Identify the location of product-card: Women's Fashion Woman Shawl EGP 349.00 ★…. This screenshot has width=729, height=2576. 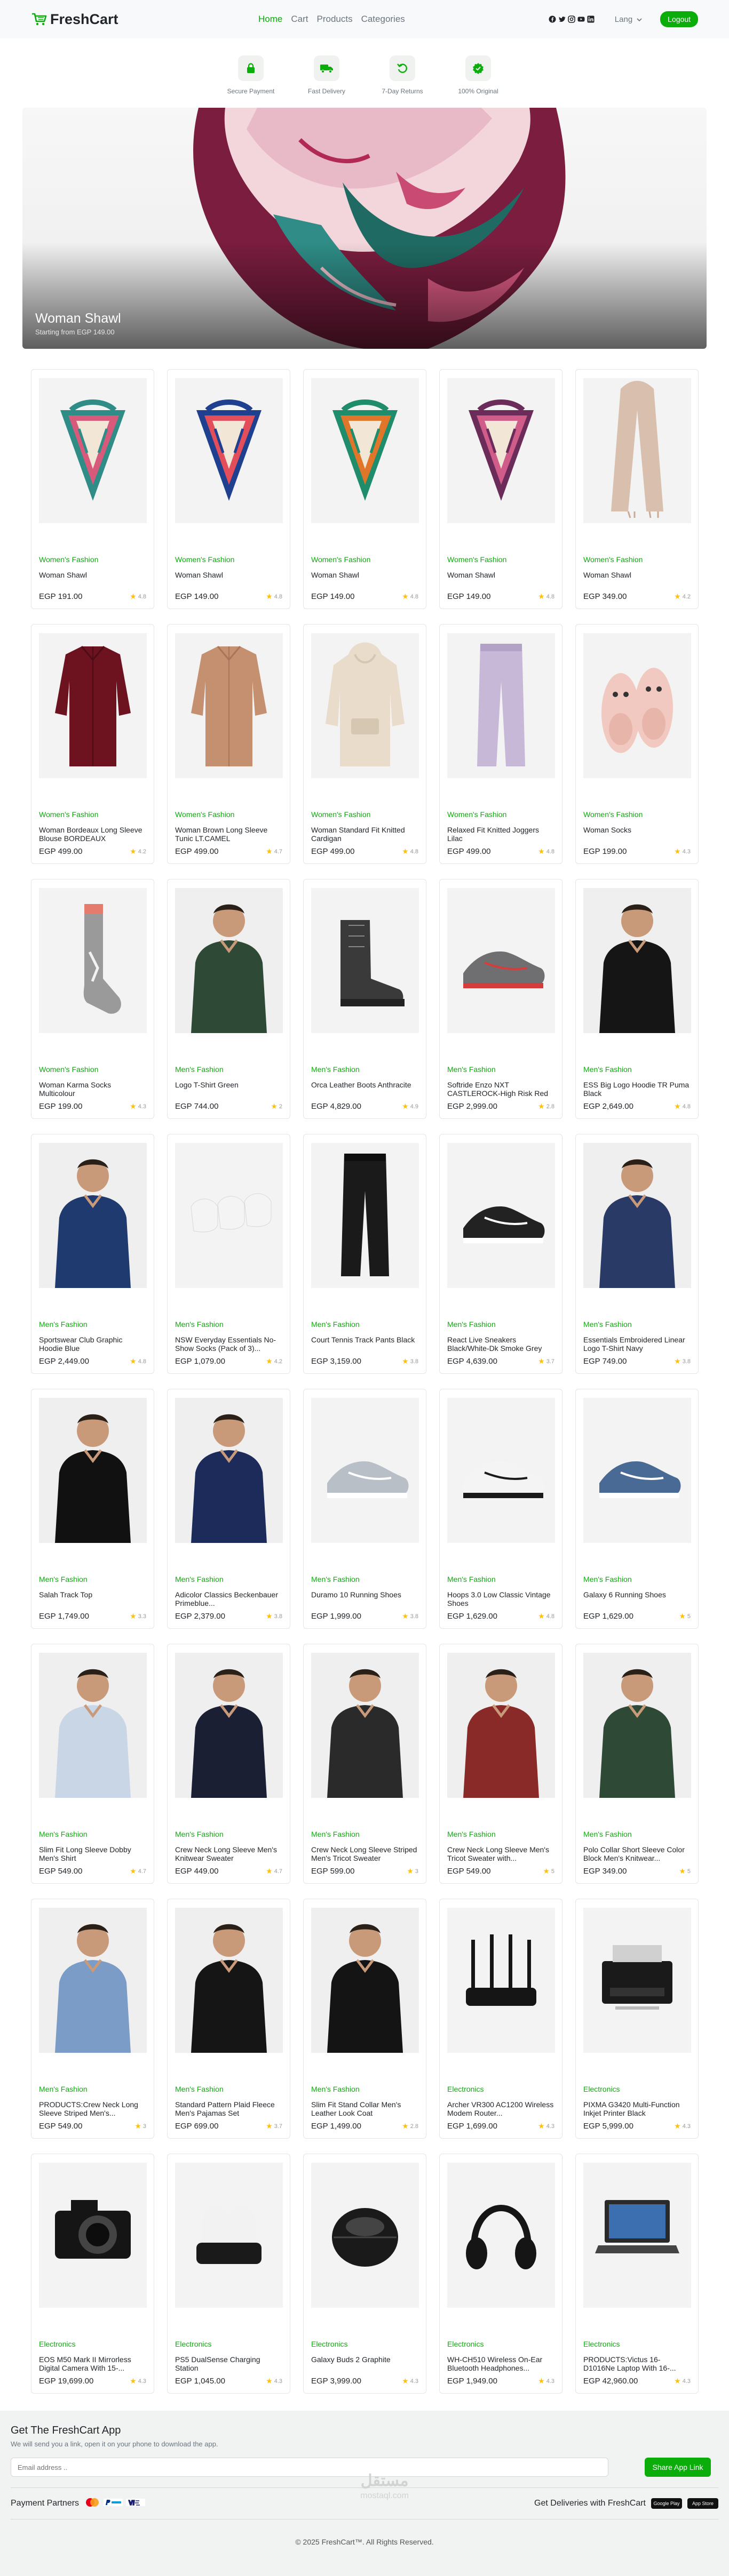
(637, 489).